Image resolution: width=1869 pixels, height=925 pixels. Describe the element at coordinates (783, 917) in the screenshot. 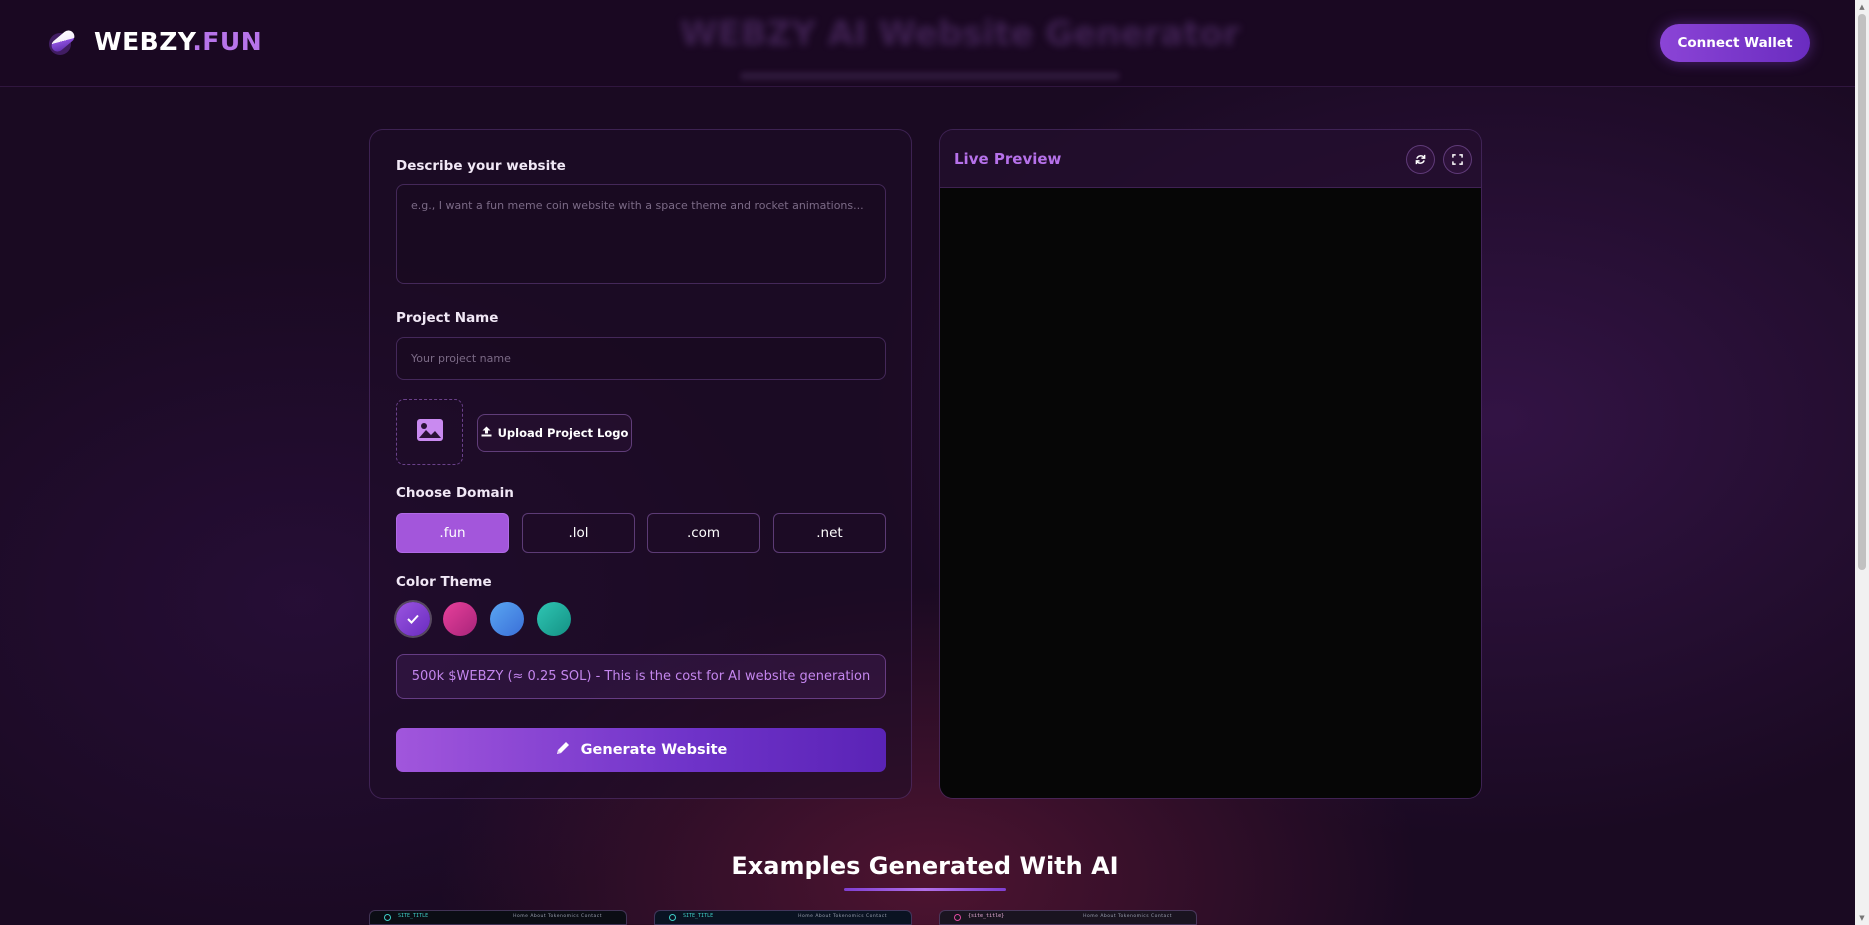

I see `example-thumbnail-2: SITE_TITLE Home About Tokenomics Contact` at that location.